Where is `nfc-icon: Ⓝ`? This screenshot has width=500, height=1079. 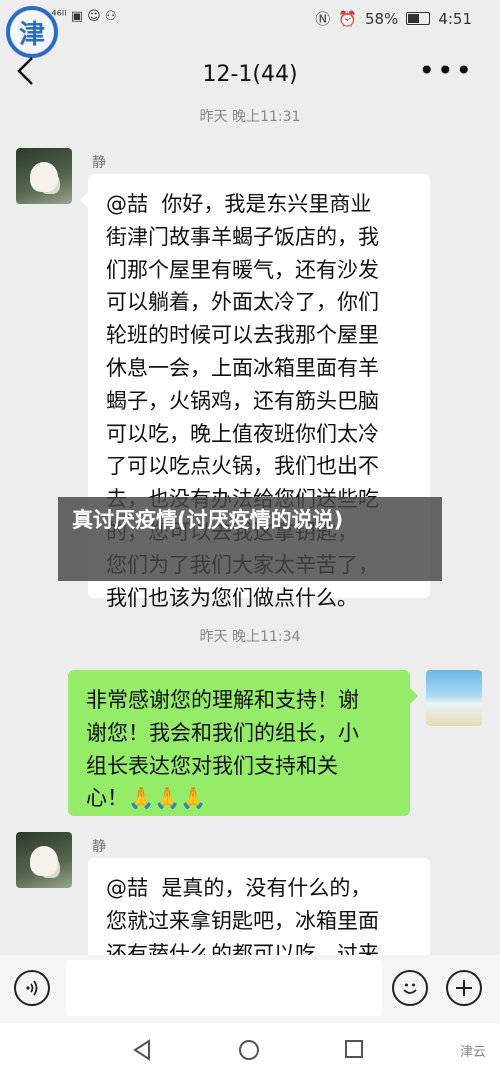 nfc-icon: Ⓝ is located at coordinates (323, 19).